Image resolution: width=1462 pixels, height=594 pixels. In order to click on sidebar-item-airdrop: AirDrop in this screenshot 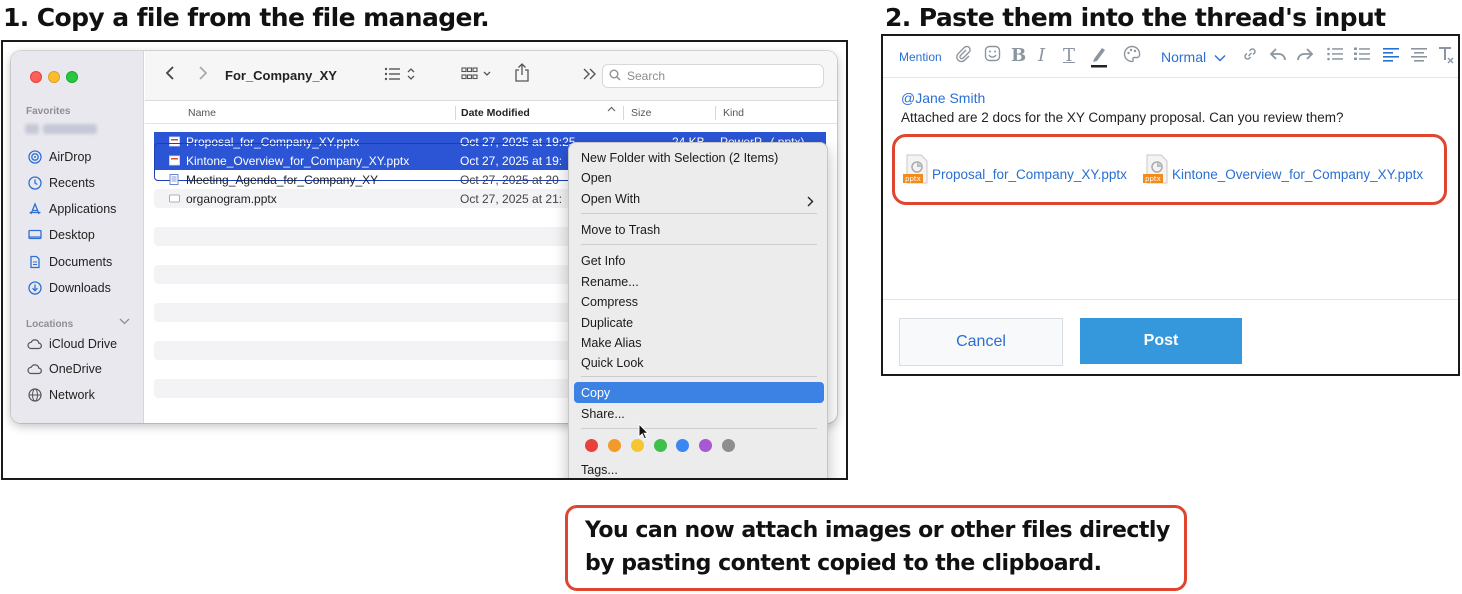, I will do `click(59, 157)`.